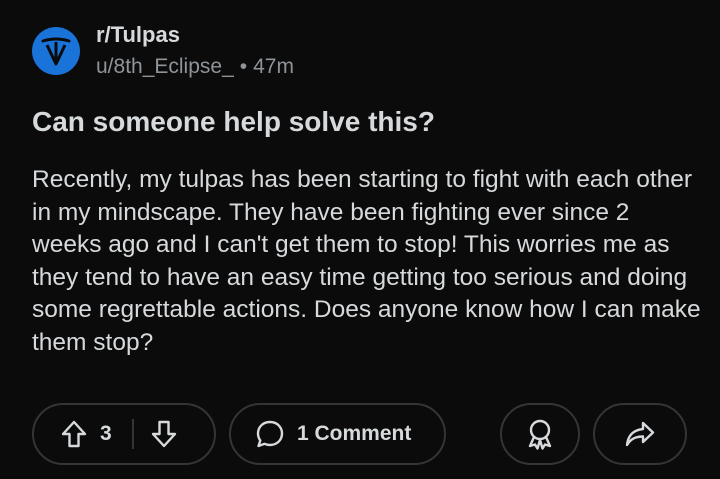 This screenshot has height=479, width=720. Describe the element at coordinates (195, 35) in the screenshot. I see `subreddit-name: r/Tulpas` at that location.